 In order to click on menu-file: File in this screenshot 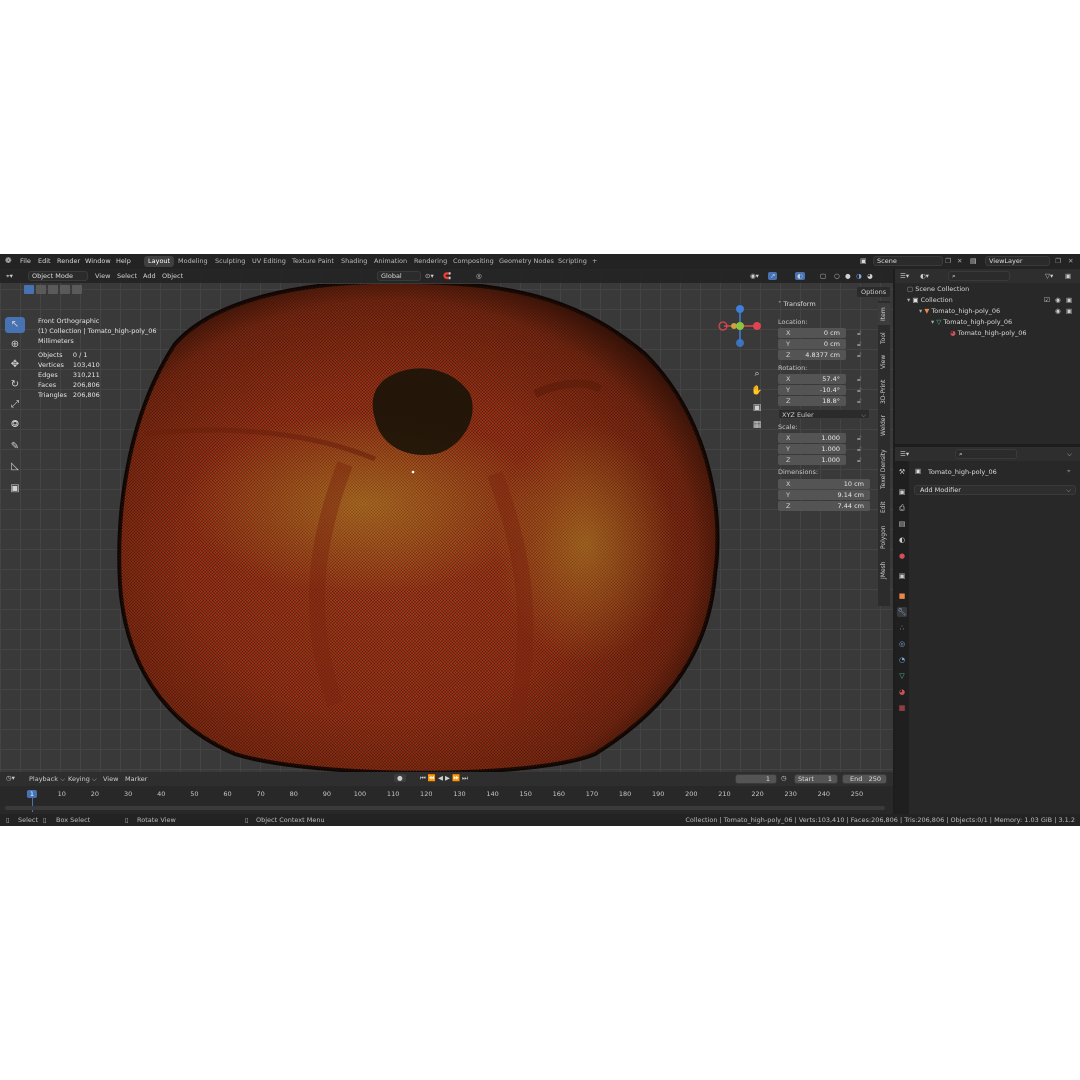, I will do `click(25, 261)`.